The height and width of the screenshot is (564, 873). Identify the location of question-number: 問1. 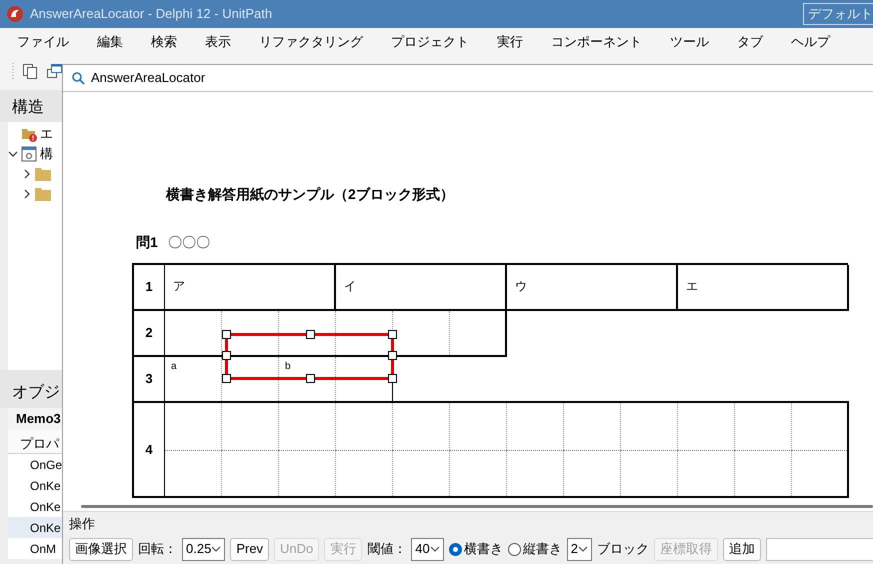
(147, 242).